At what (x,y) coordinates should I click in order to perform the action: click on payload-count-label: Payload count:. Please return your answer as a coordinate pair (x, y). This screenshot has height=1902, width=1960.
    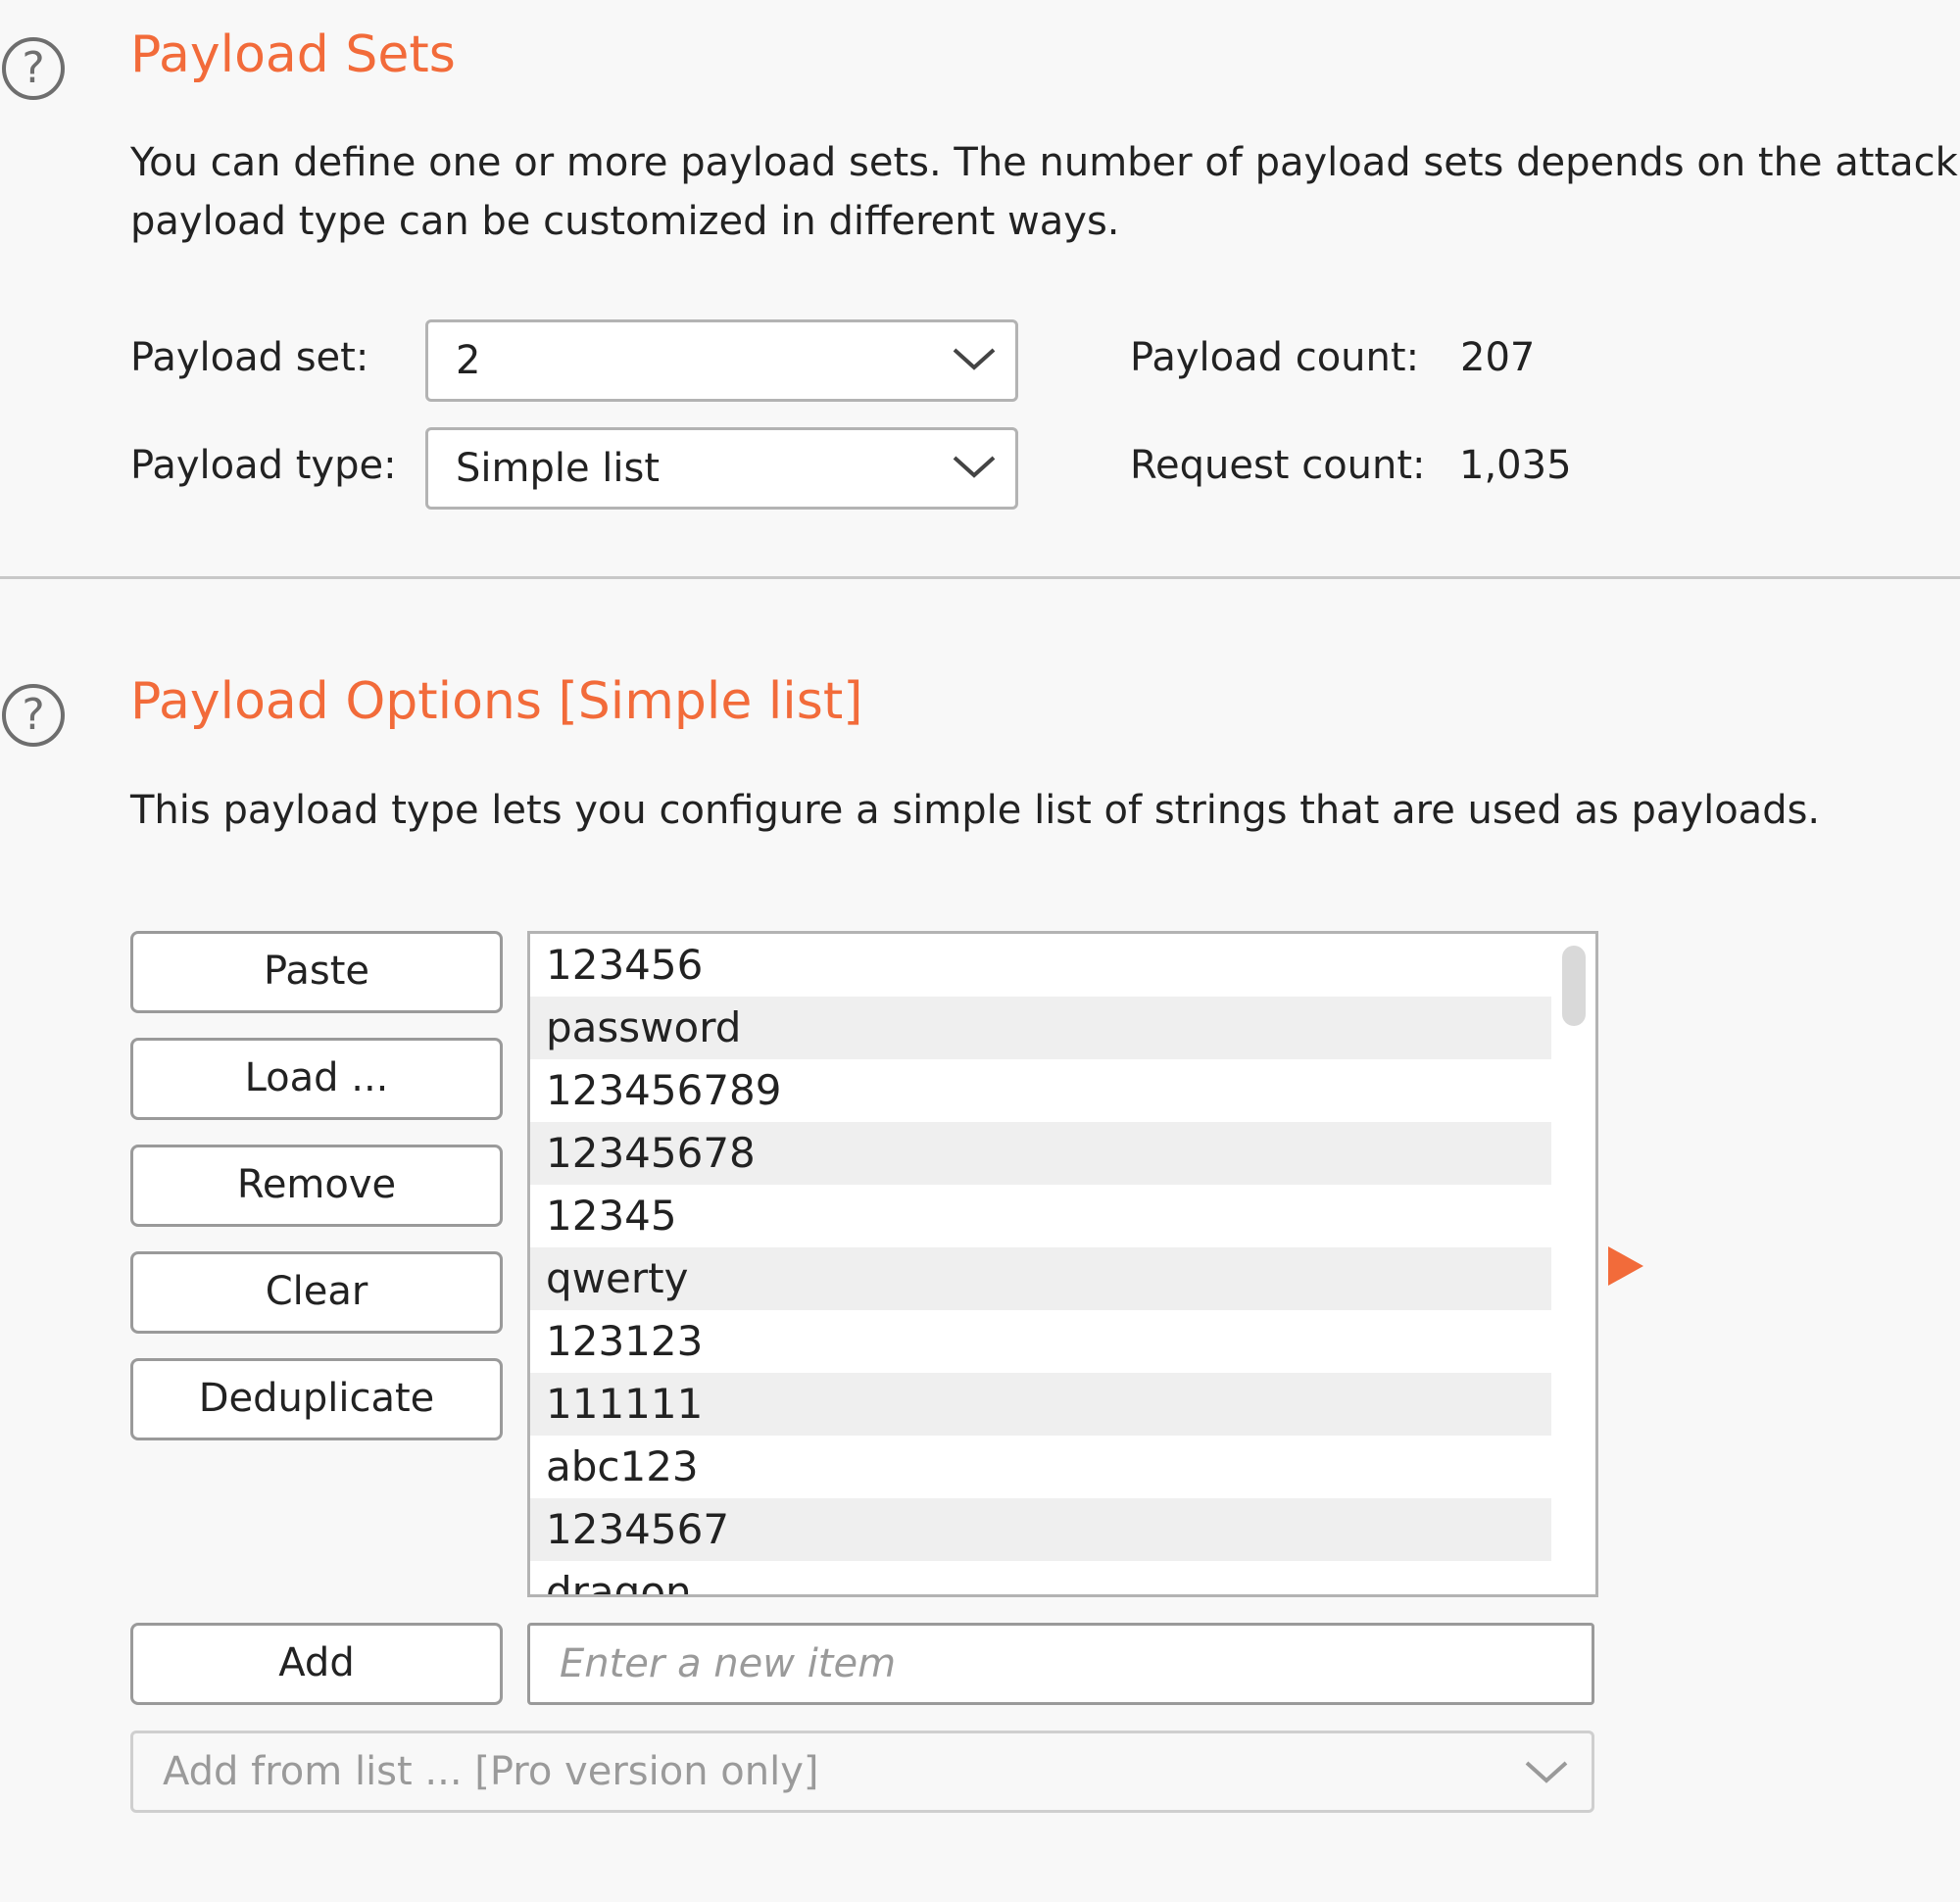
    Looking at the image, I should click on (1275, 357).